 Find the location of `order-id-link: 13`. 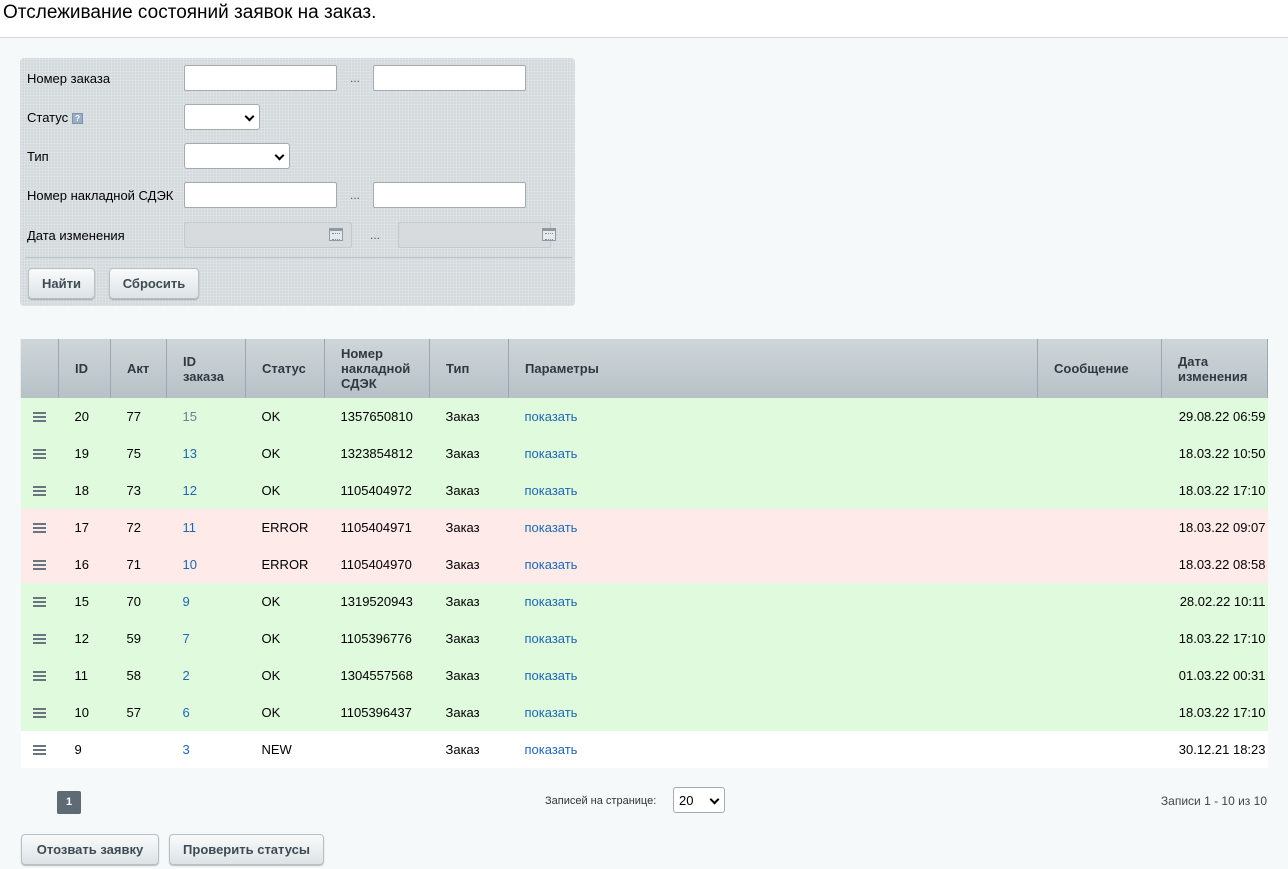

order-id-link: 13 is located at coordinates (190, 453).